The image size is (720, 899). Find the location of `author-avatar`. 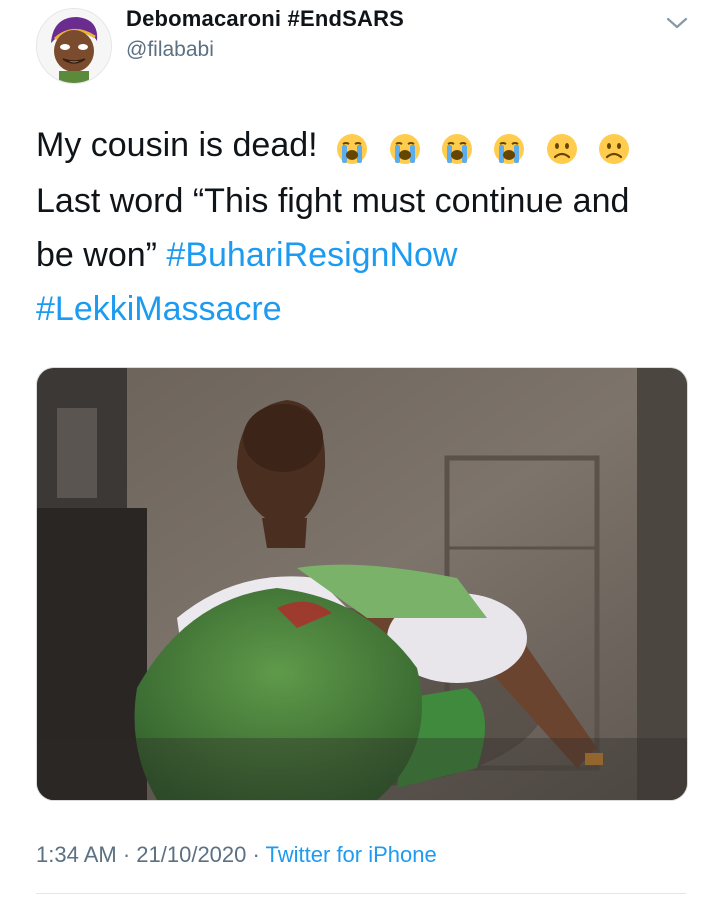

author-avatar is located at coordinates (74, 46).